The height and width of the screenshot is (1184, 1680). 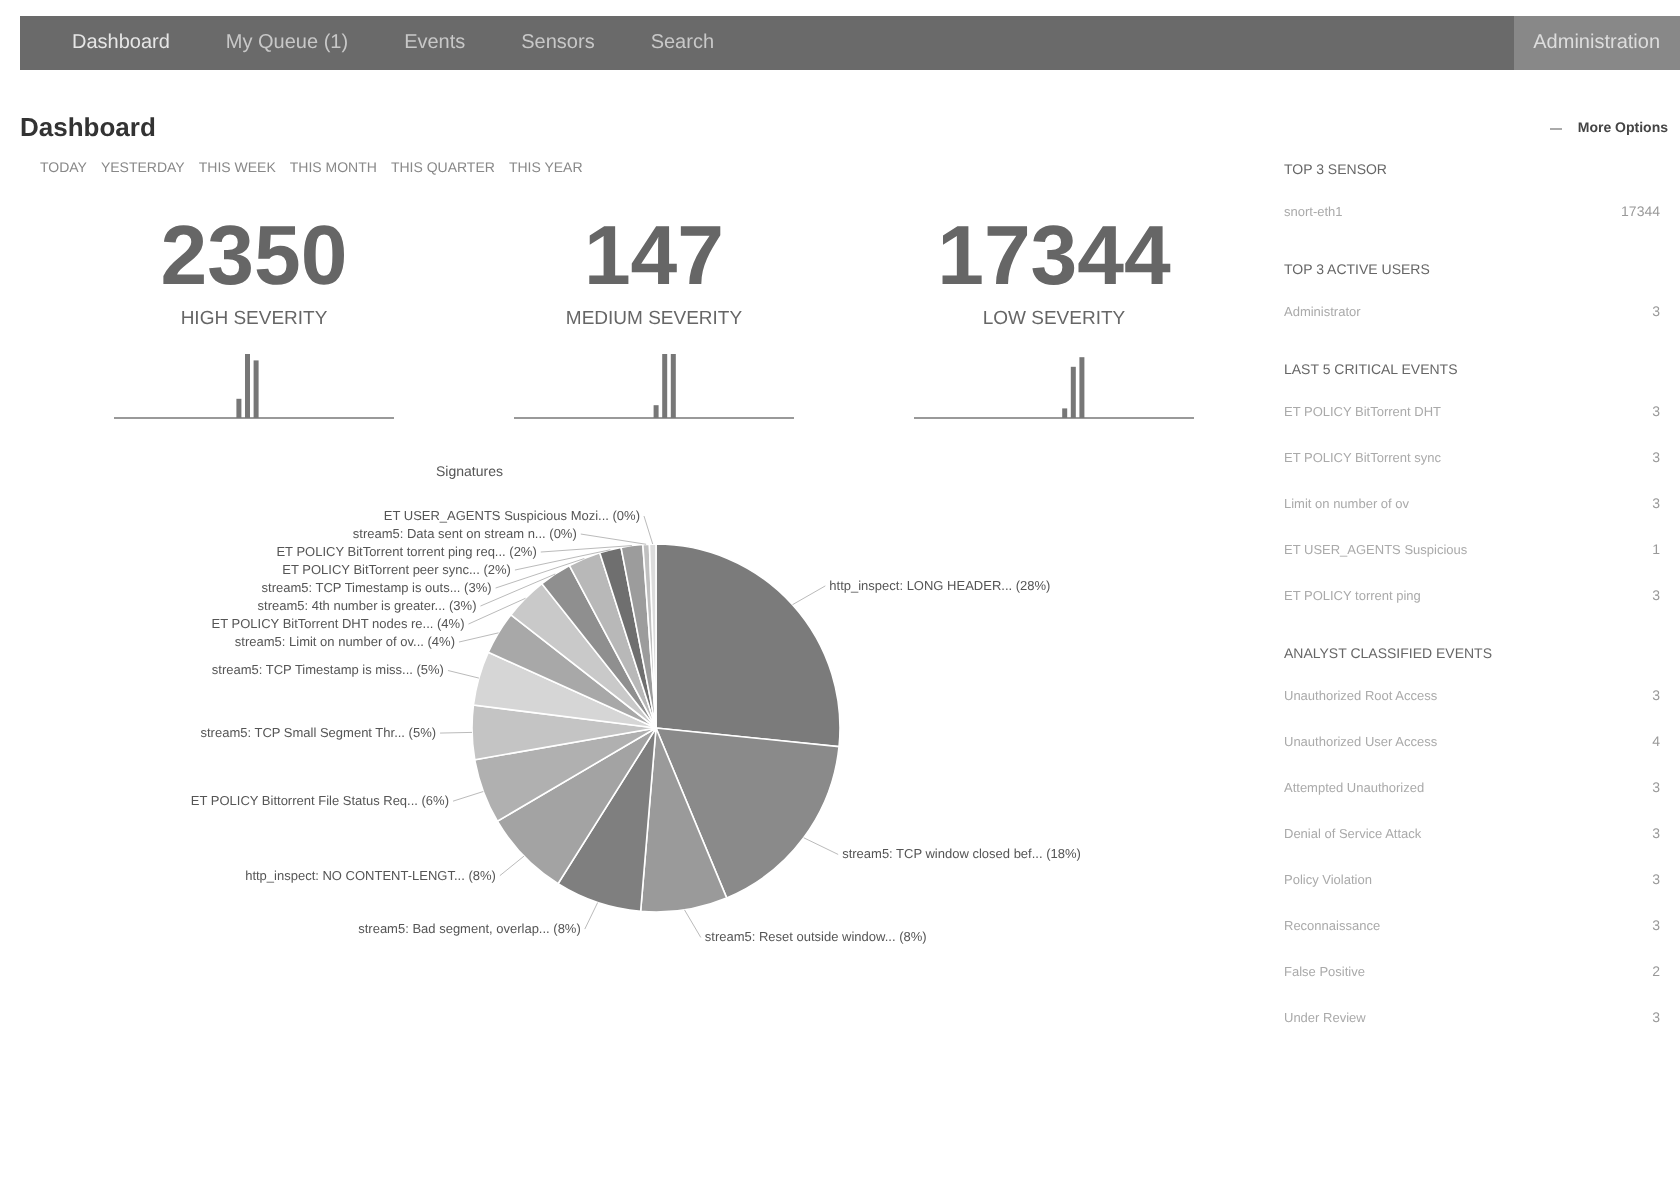 I want to click on page-title: Dashboard, so click(x=89, y=127).